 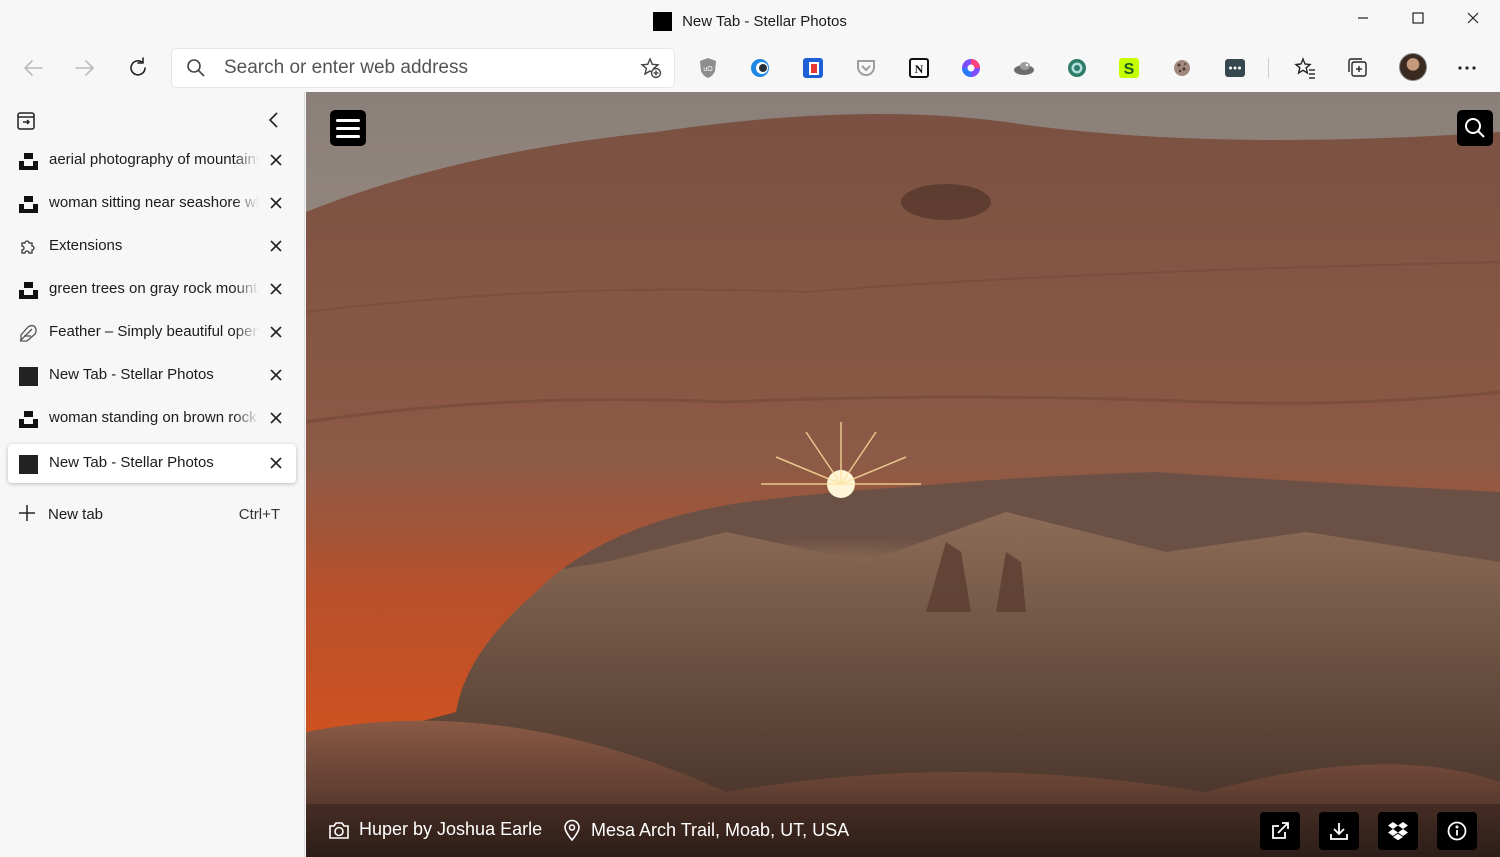 I want to click on svg-text: uO, so click(x=708, y=69).